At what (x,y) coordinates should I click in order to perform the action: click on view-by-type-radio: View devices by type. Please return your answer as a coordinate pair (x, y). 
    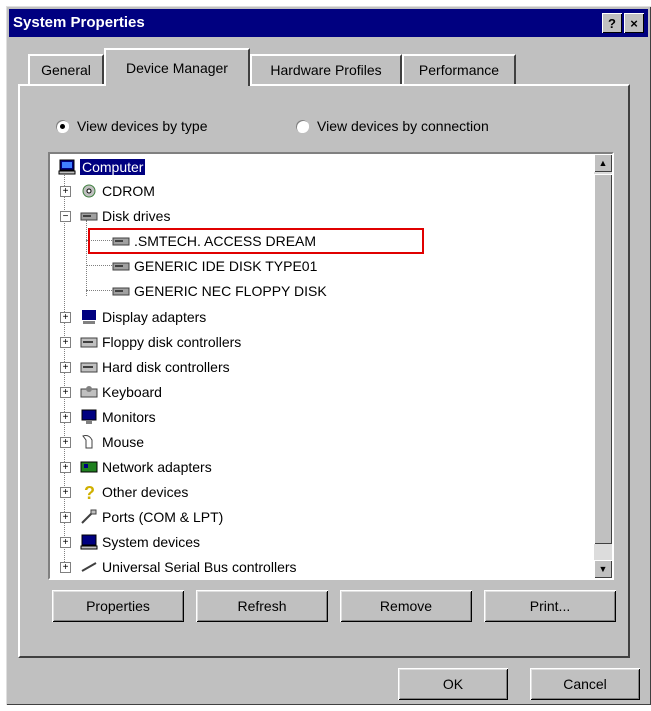
    Looking at the image, I should click on (131, 126).